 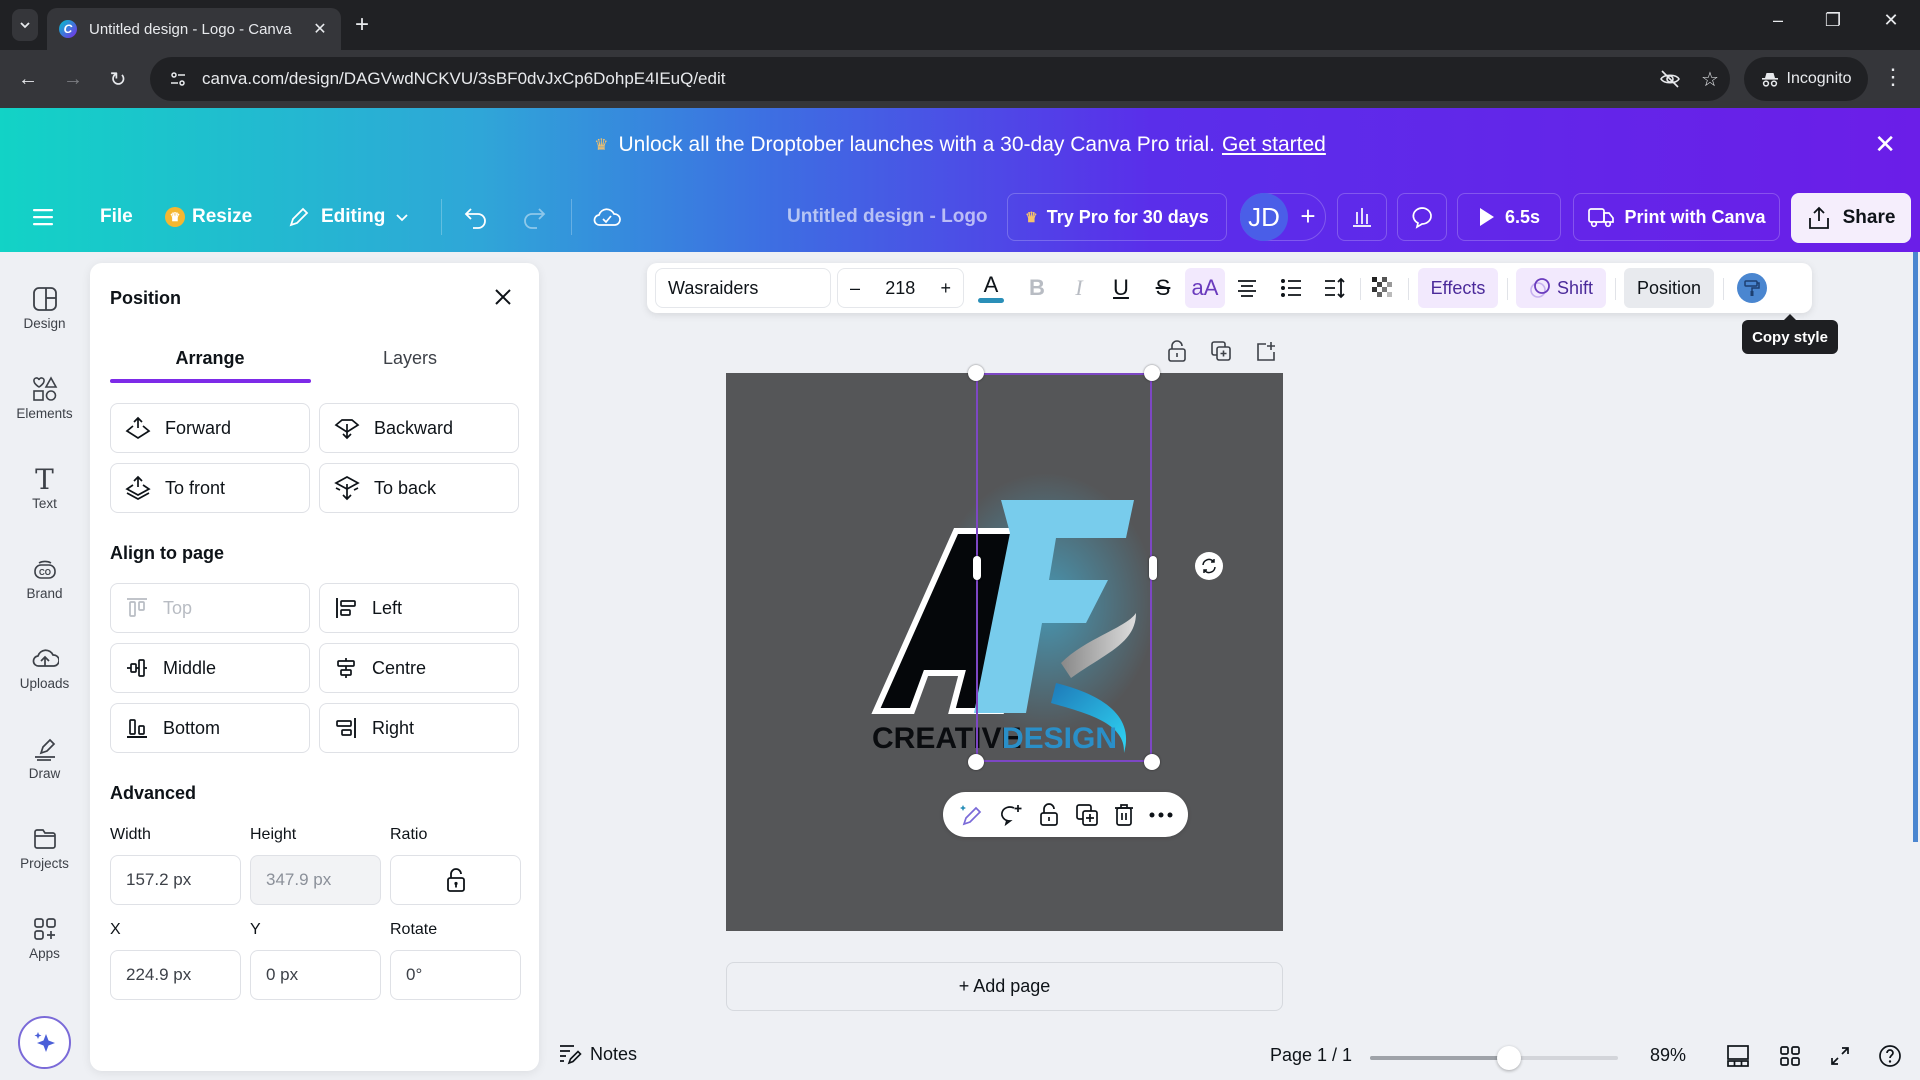 I want to click on text-color-button: A, so click(x=991, y=288).